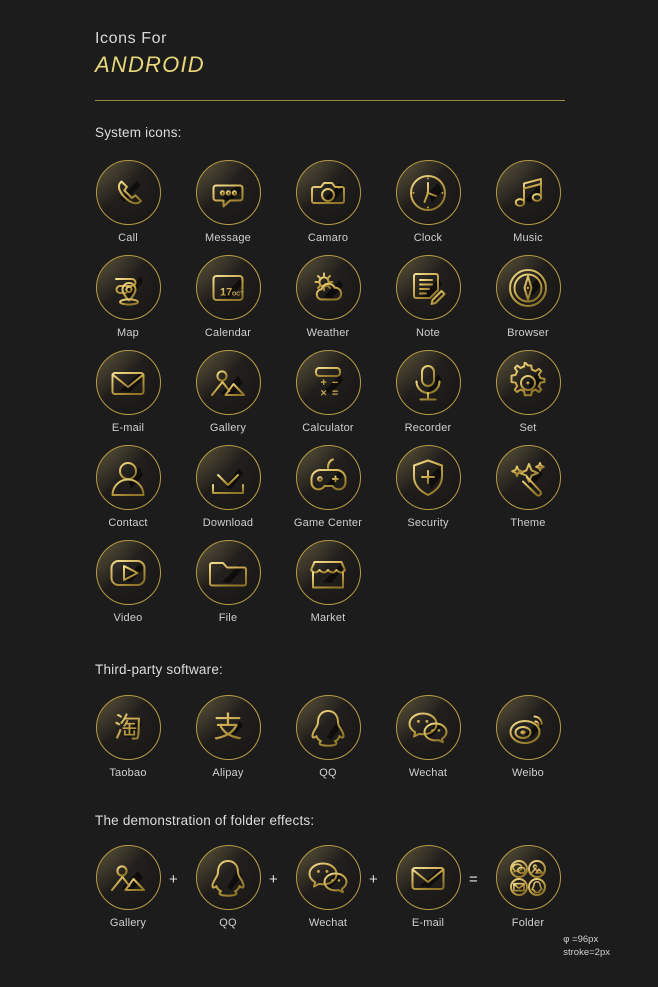 The image size is (658, 987). I want to click on compass-icon, so click(528, 287).